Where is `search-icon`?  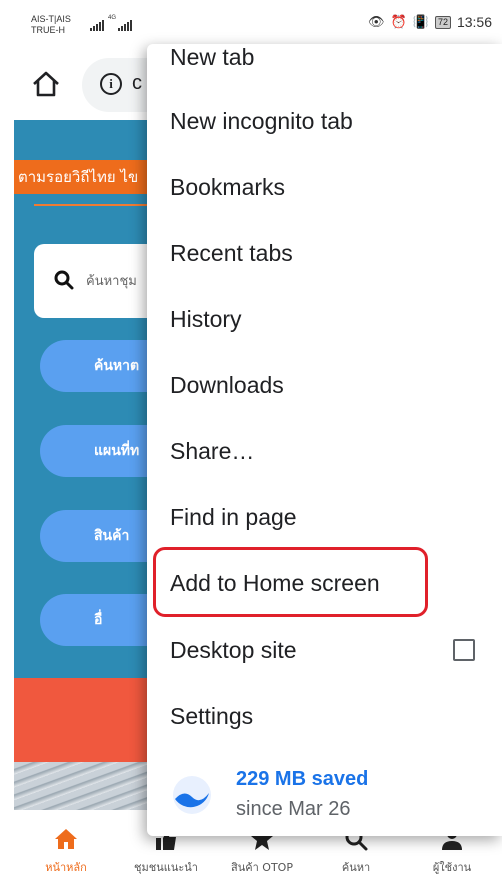 search-icon is located at coordinates (64, 280).